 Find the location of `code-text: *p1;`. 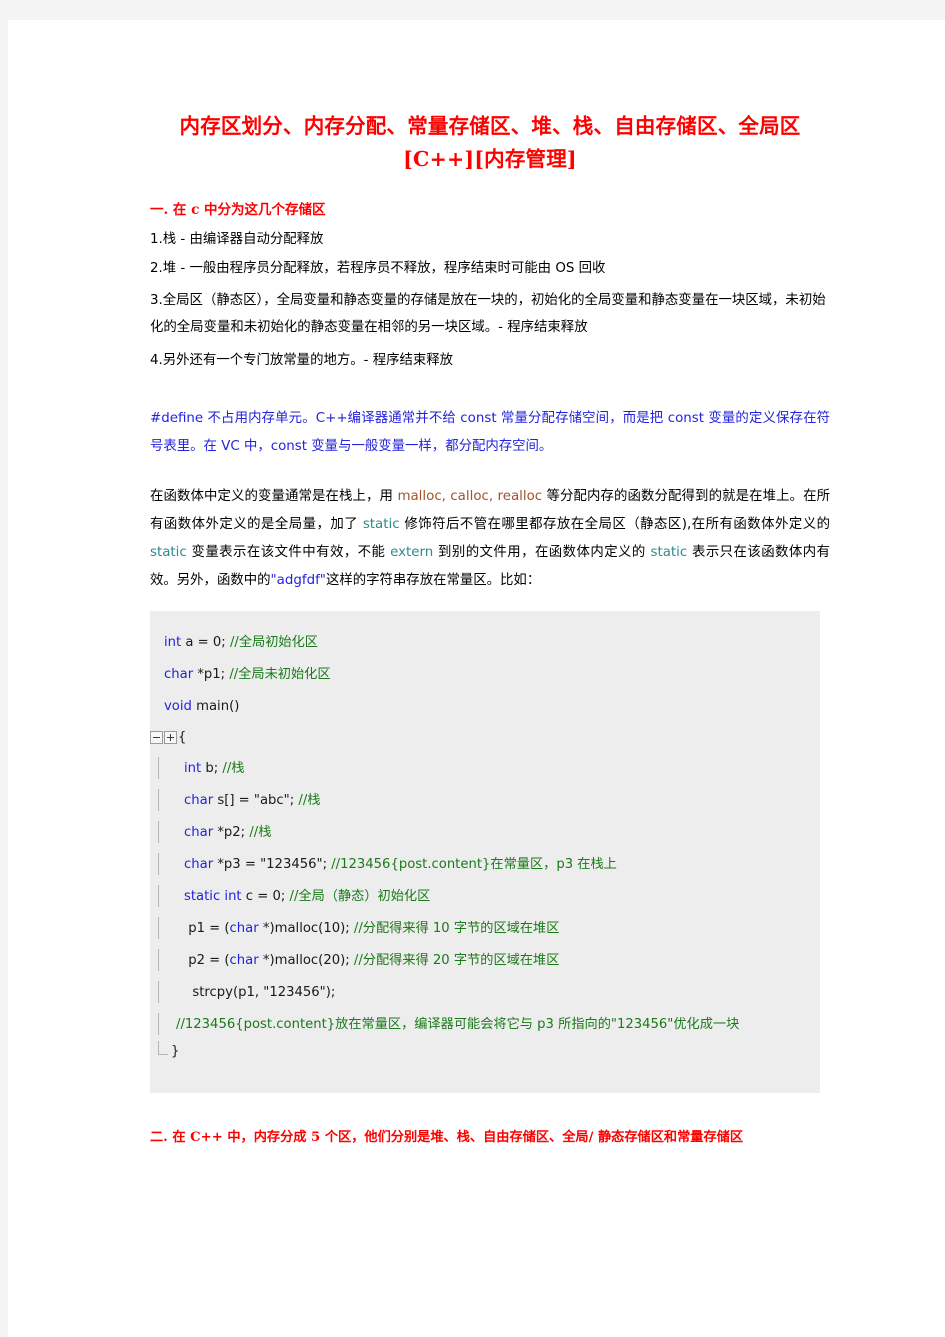

code-text: *p1; is located at coordinates (211, 674).